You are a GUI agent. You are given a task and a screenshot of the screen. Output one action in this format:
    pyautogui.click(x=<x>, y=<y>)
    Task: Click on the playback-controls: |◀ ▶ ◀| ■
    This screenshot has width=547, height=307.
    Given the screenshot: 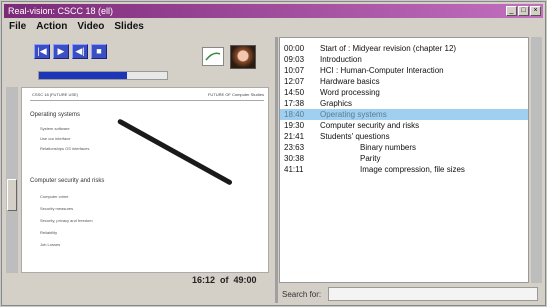 What is the action you would take?
    pyautogui.click(x=70, y=51)
    